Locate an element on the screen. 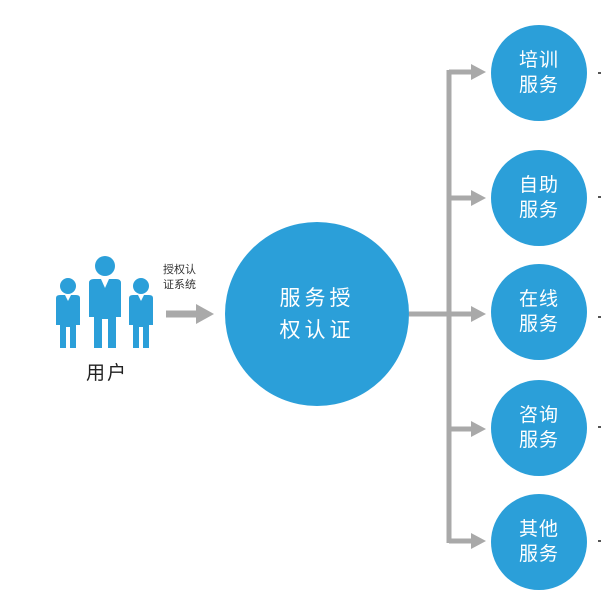 The width and height of the screenshot is (605, 605). service-label-line1: 其他 is located at coordinates (538, 529).